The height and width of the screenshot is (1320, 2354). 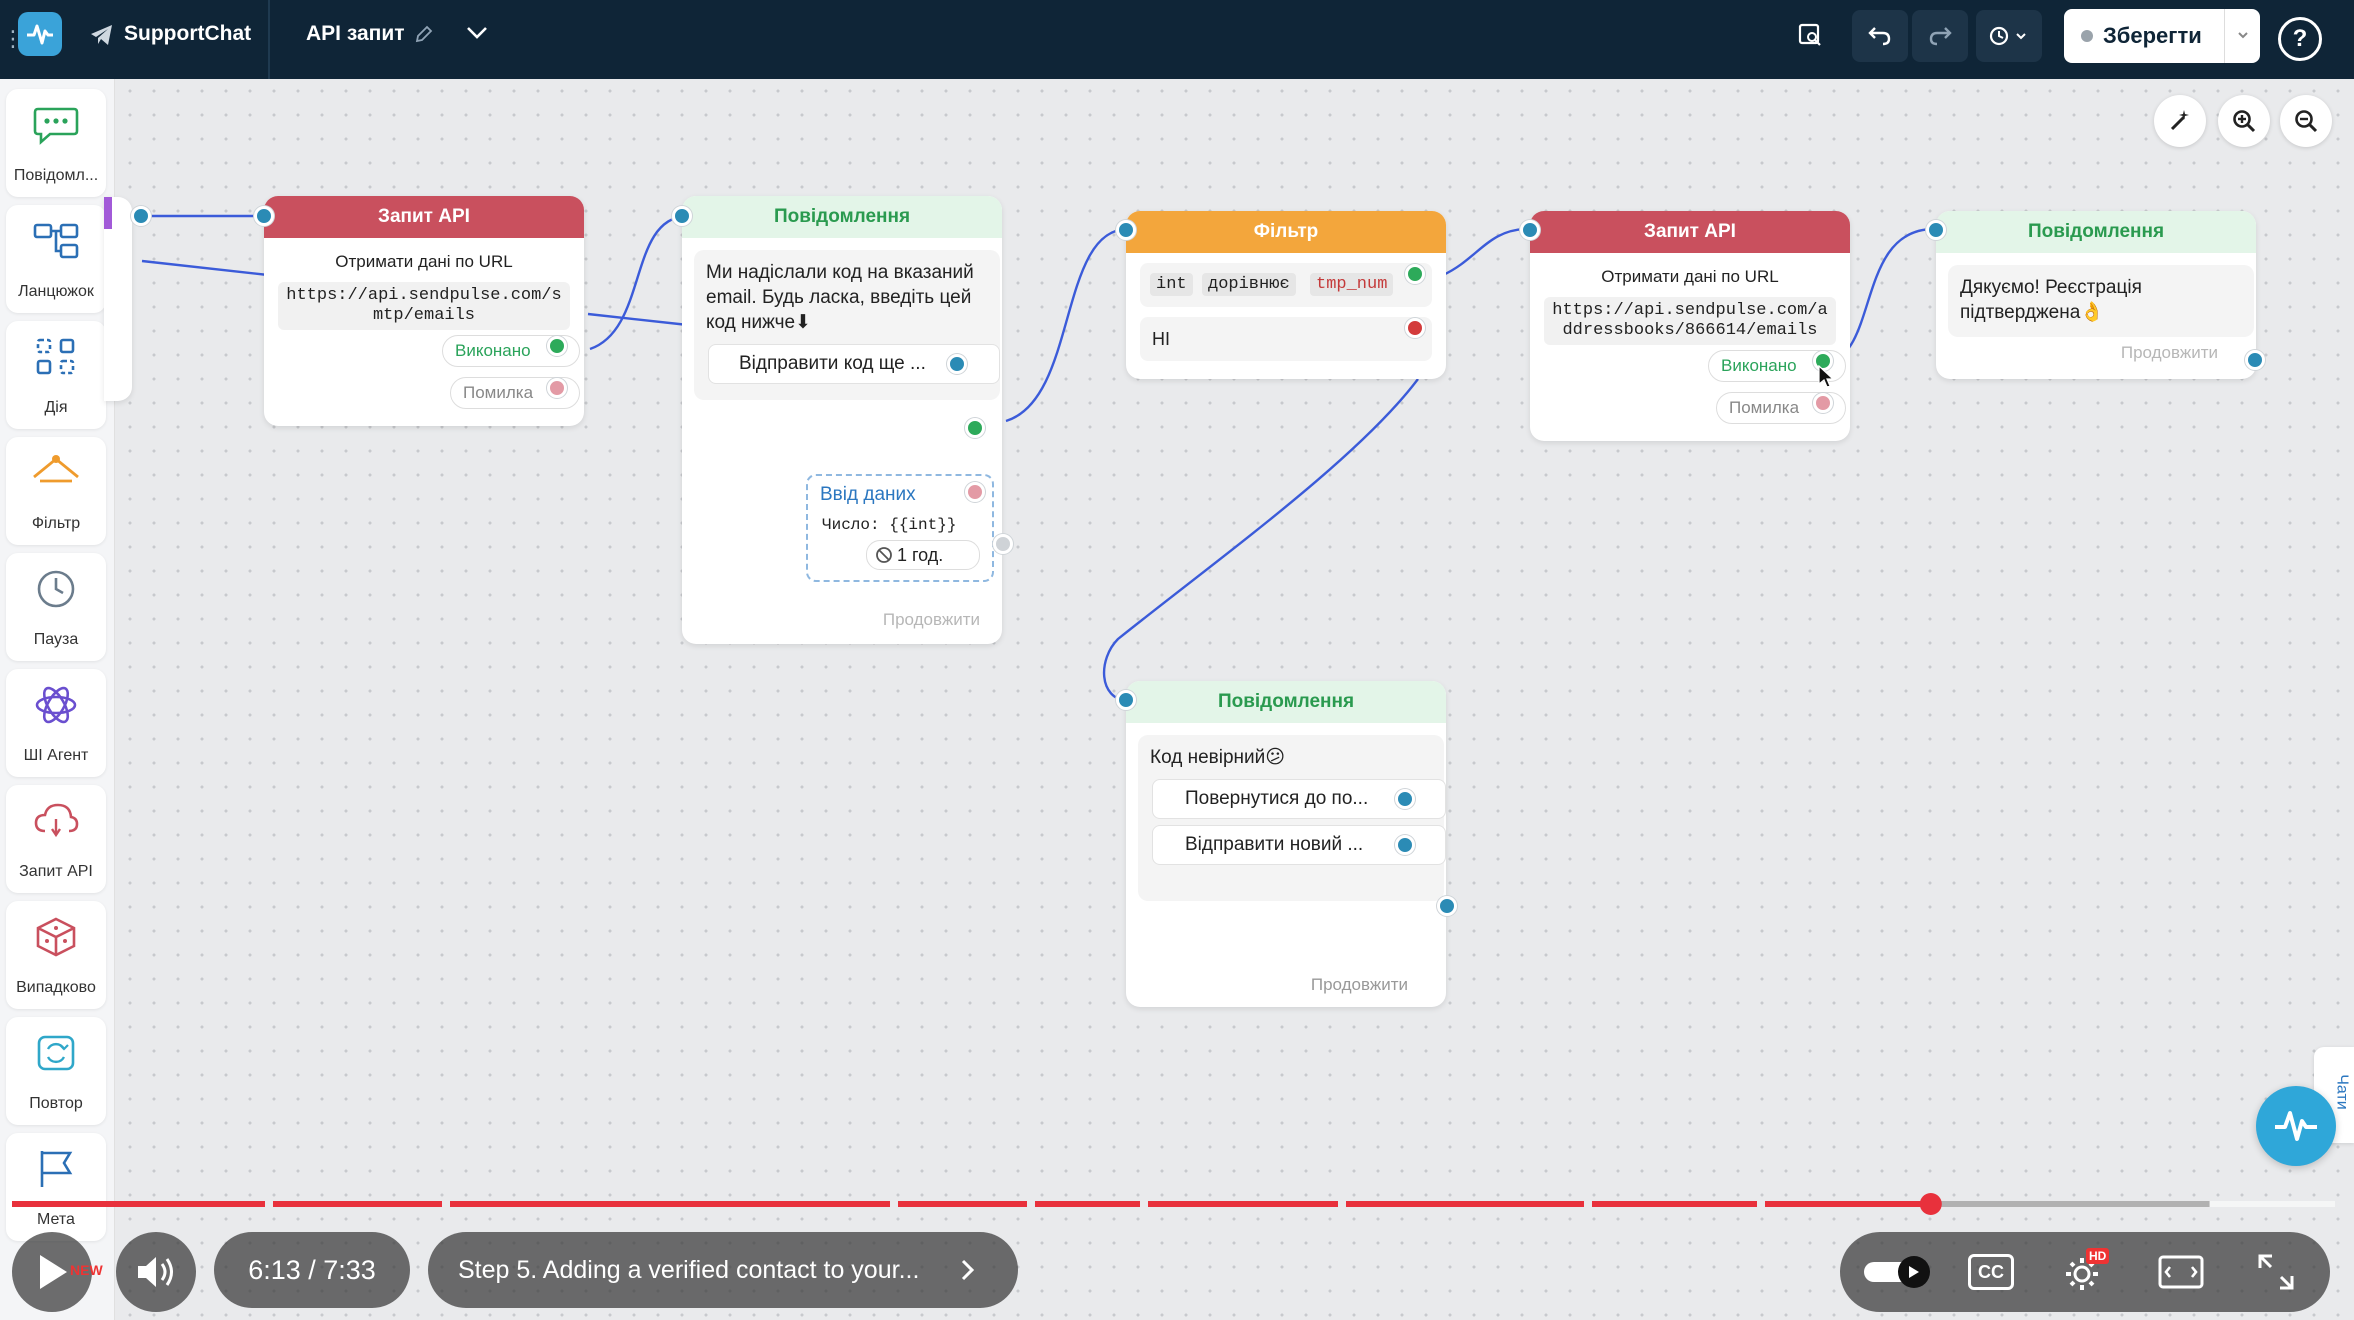 What do you see at coordinates (975, 492) in the screenshot?
I see `input-timeout-port` at bounding box center [975, 492].